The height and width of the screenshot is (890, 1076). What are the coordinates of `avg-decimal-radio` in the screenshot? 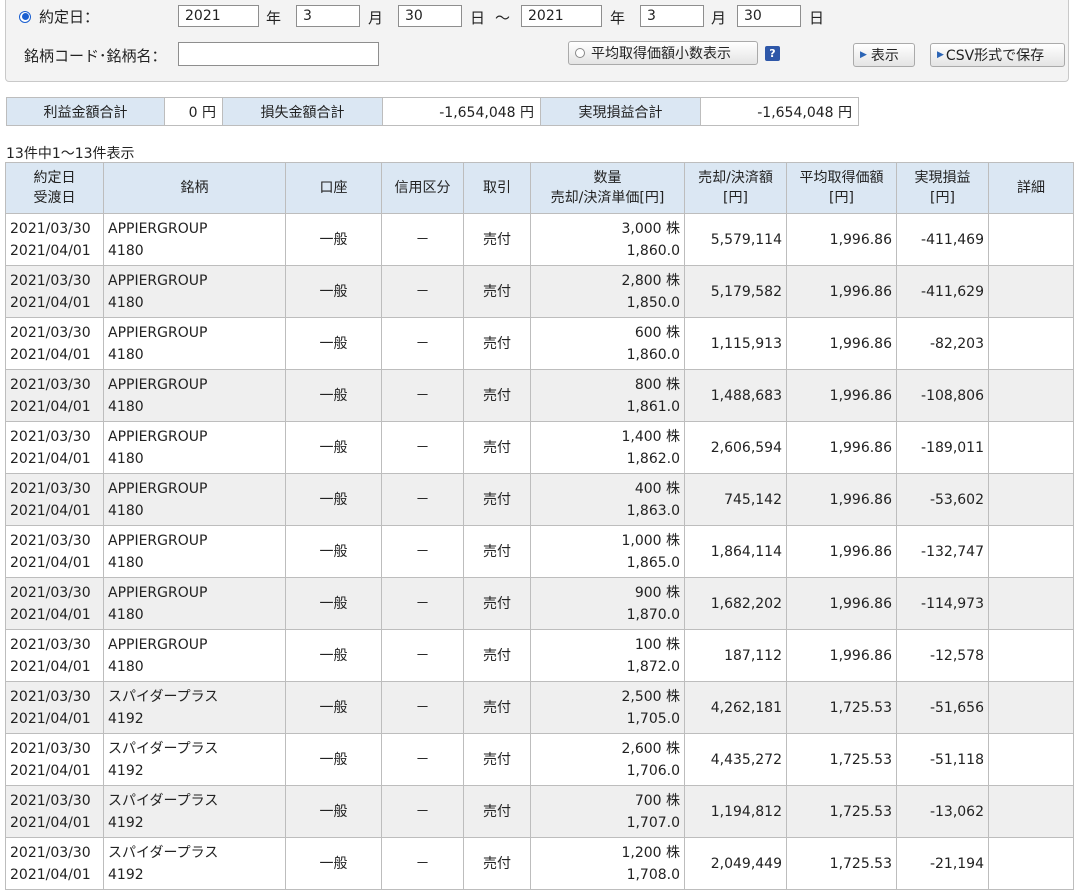 It's located at (580, 53).